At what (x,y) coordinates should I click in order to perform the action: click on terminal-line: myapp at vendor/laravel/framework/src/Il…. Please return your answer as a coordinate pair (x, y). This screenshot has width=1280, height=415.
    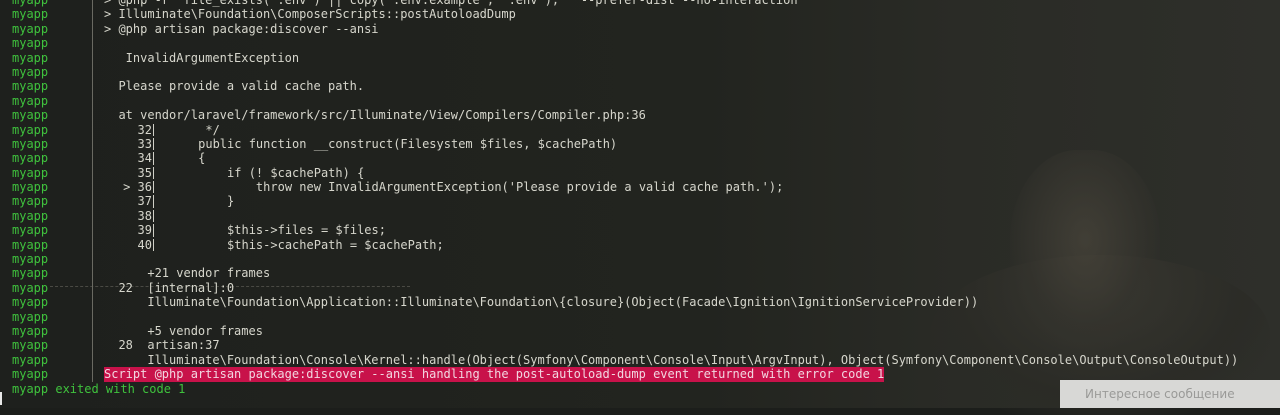
    Looking at the image, I should click on (640, 115).